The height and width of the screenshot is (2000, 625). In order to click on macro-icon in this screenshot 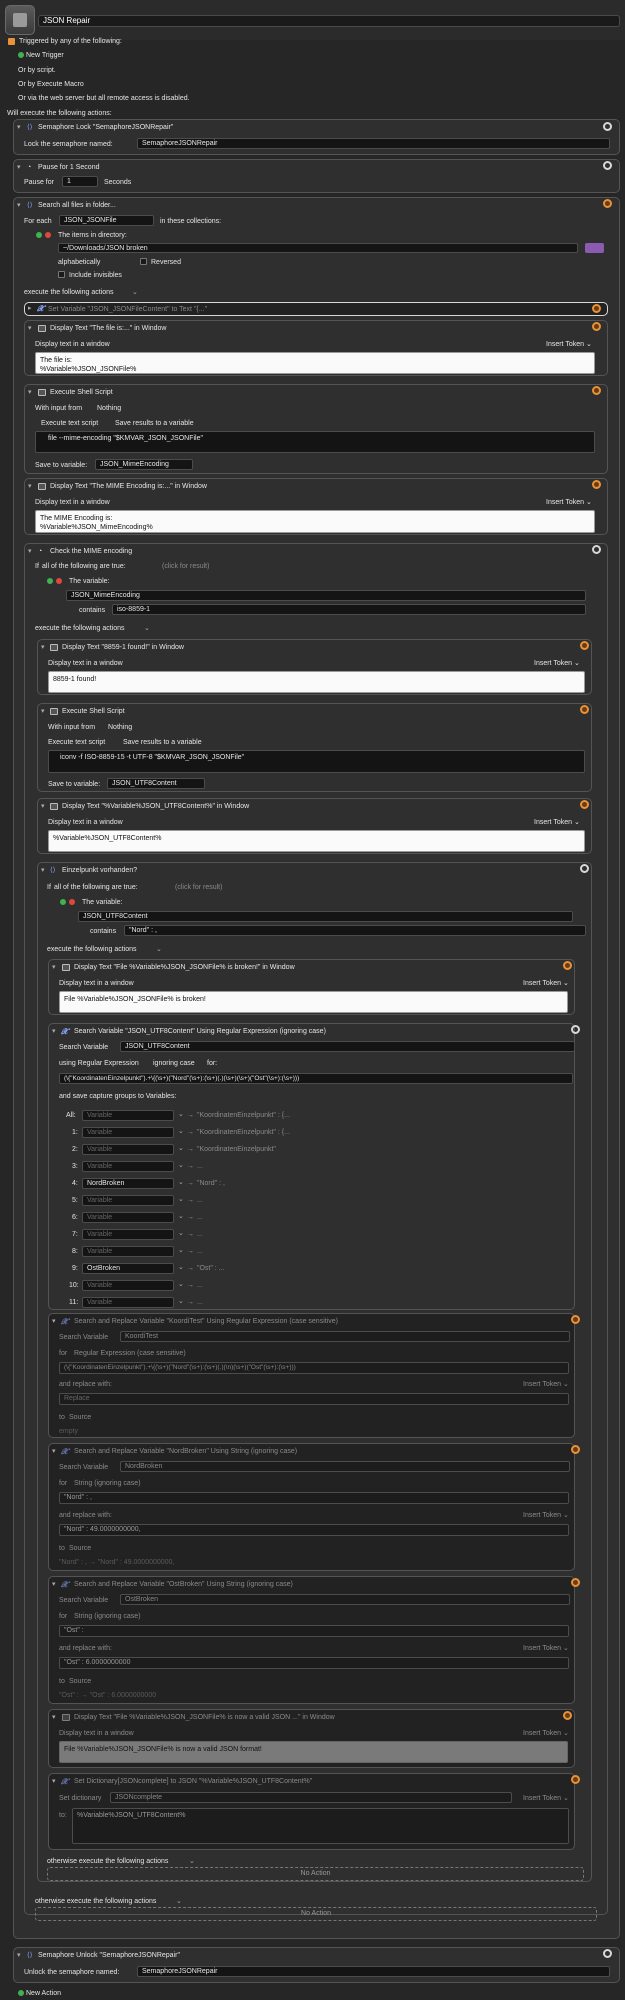, I will do `click(20, 20)`.